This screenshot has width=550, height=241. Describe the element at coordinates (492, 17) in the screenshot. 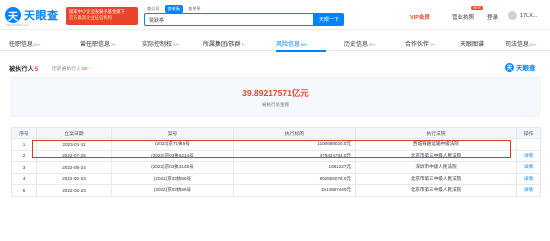

I see `nav-login: 登录` at that location.